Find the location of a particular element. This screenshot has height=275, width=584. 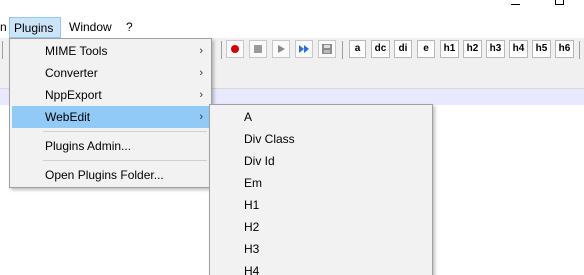

tag-h2-button: h2 is located at coordinates (472, 49).